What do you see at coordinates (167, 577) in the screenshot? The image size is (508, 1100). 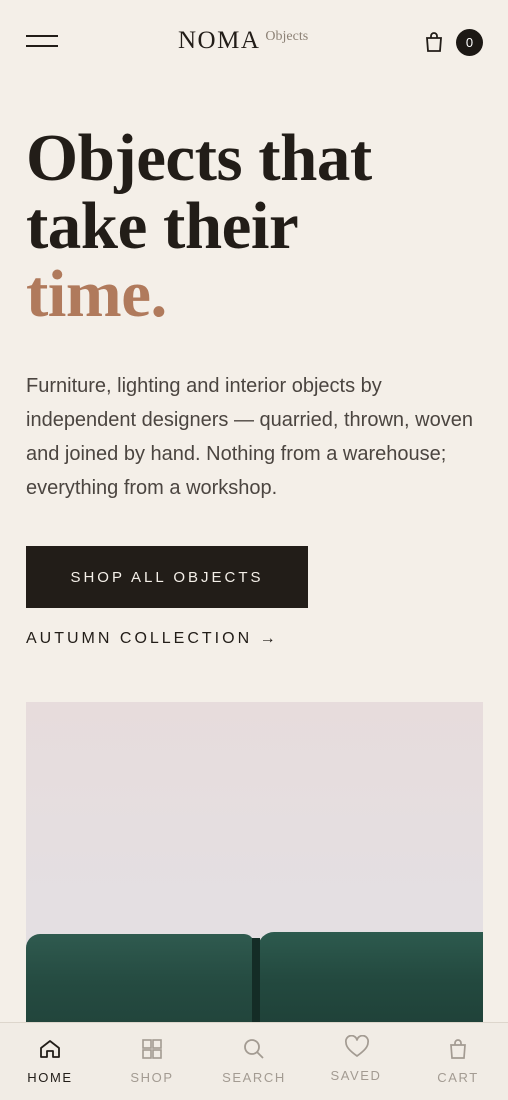 I see `shop-all-button: SHOP ALL OBJECTS` at bounding box center [167, 577].